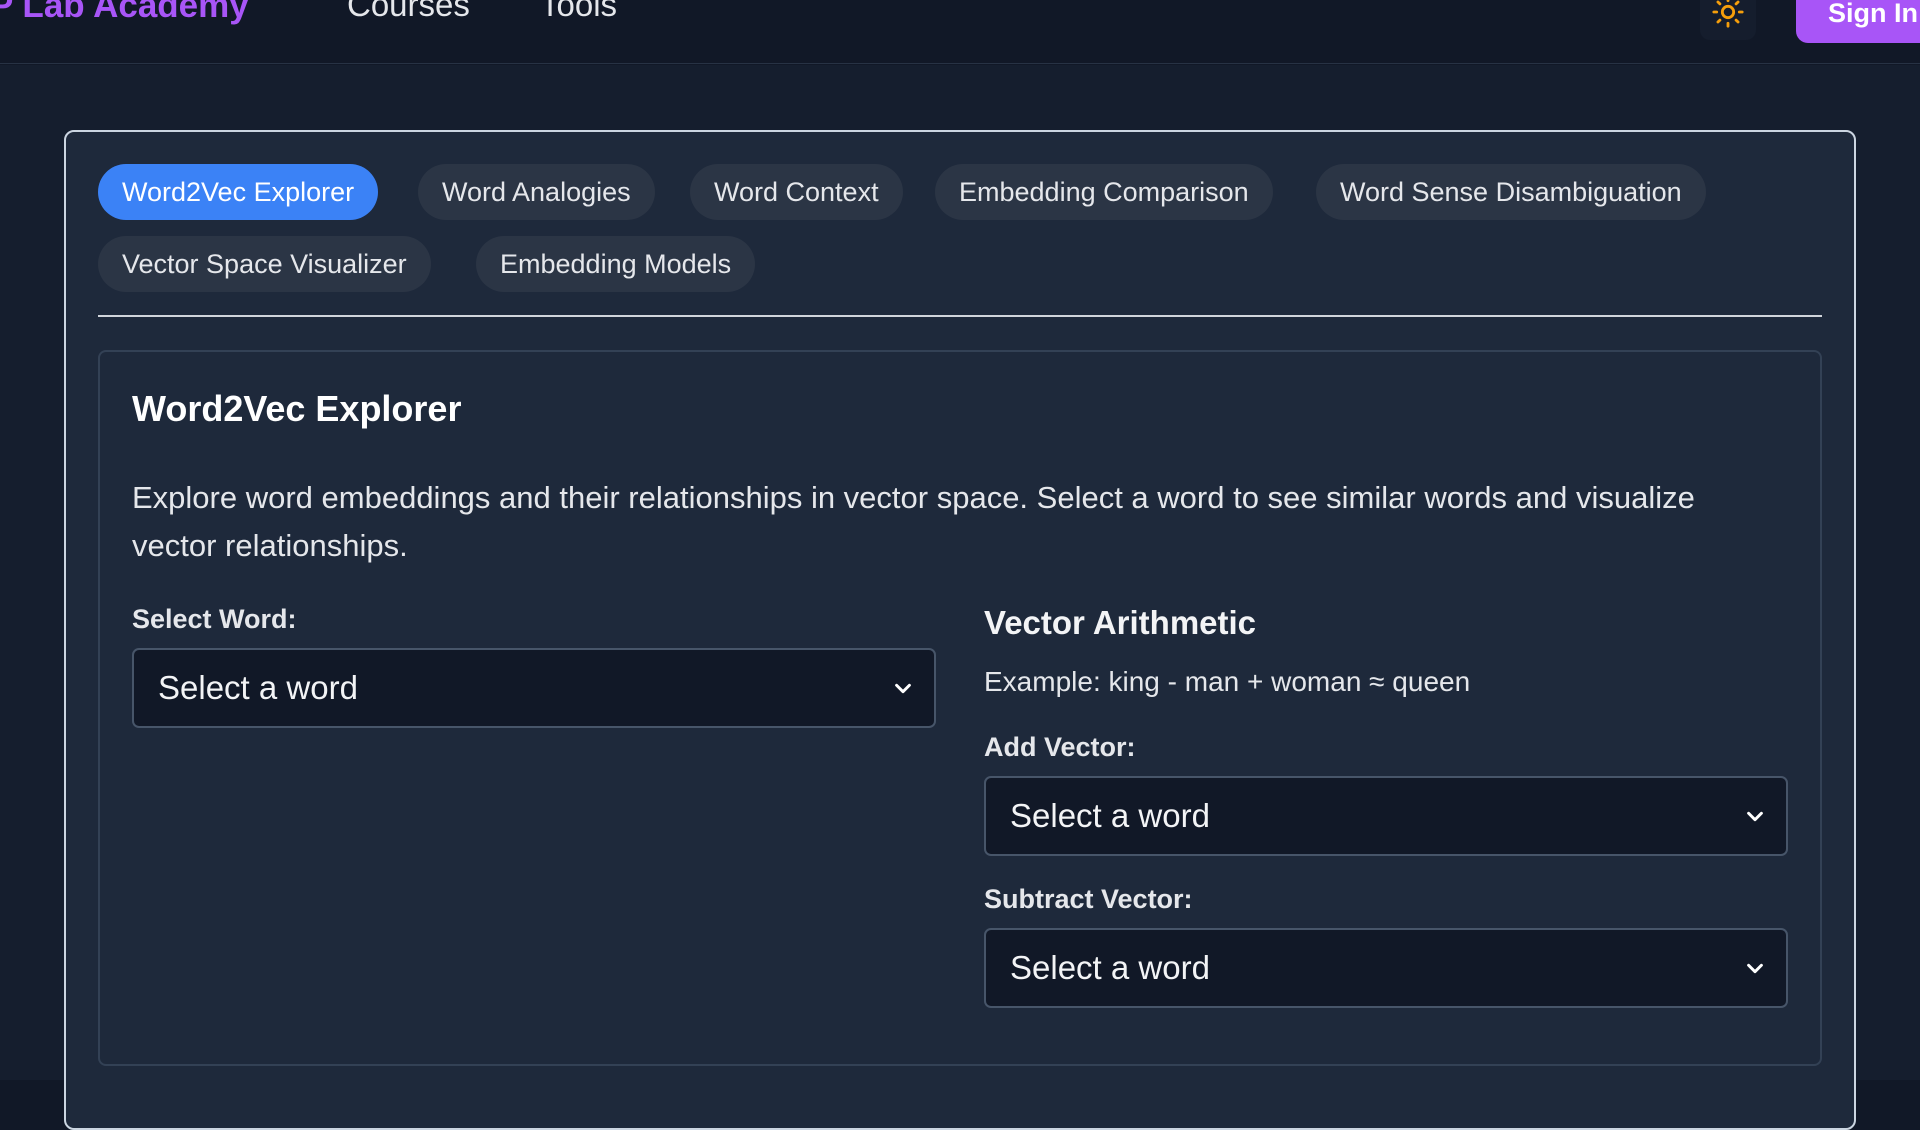 The image size is (1920, 1130). I want to click on select-word-value: Select a word, so click(258, 687).